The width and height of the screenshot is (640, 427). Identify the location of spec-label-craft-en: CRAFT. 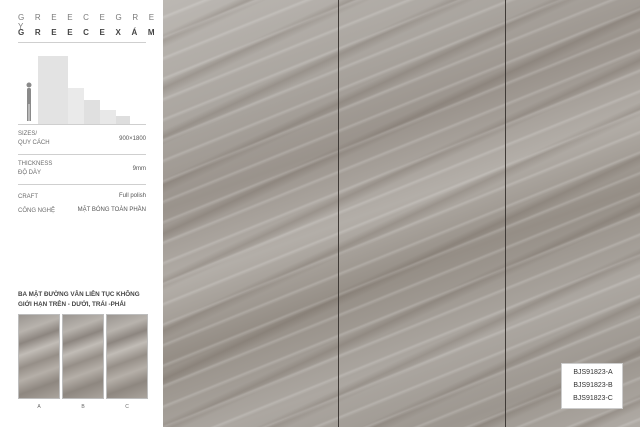
(28, 197).